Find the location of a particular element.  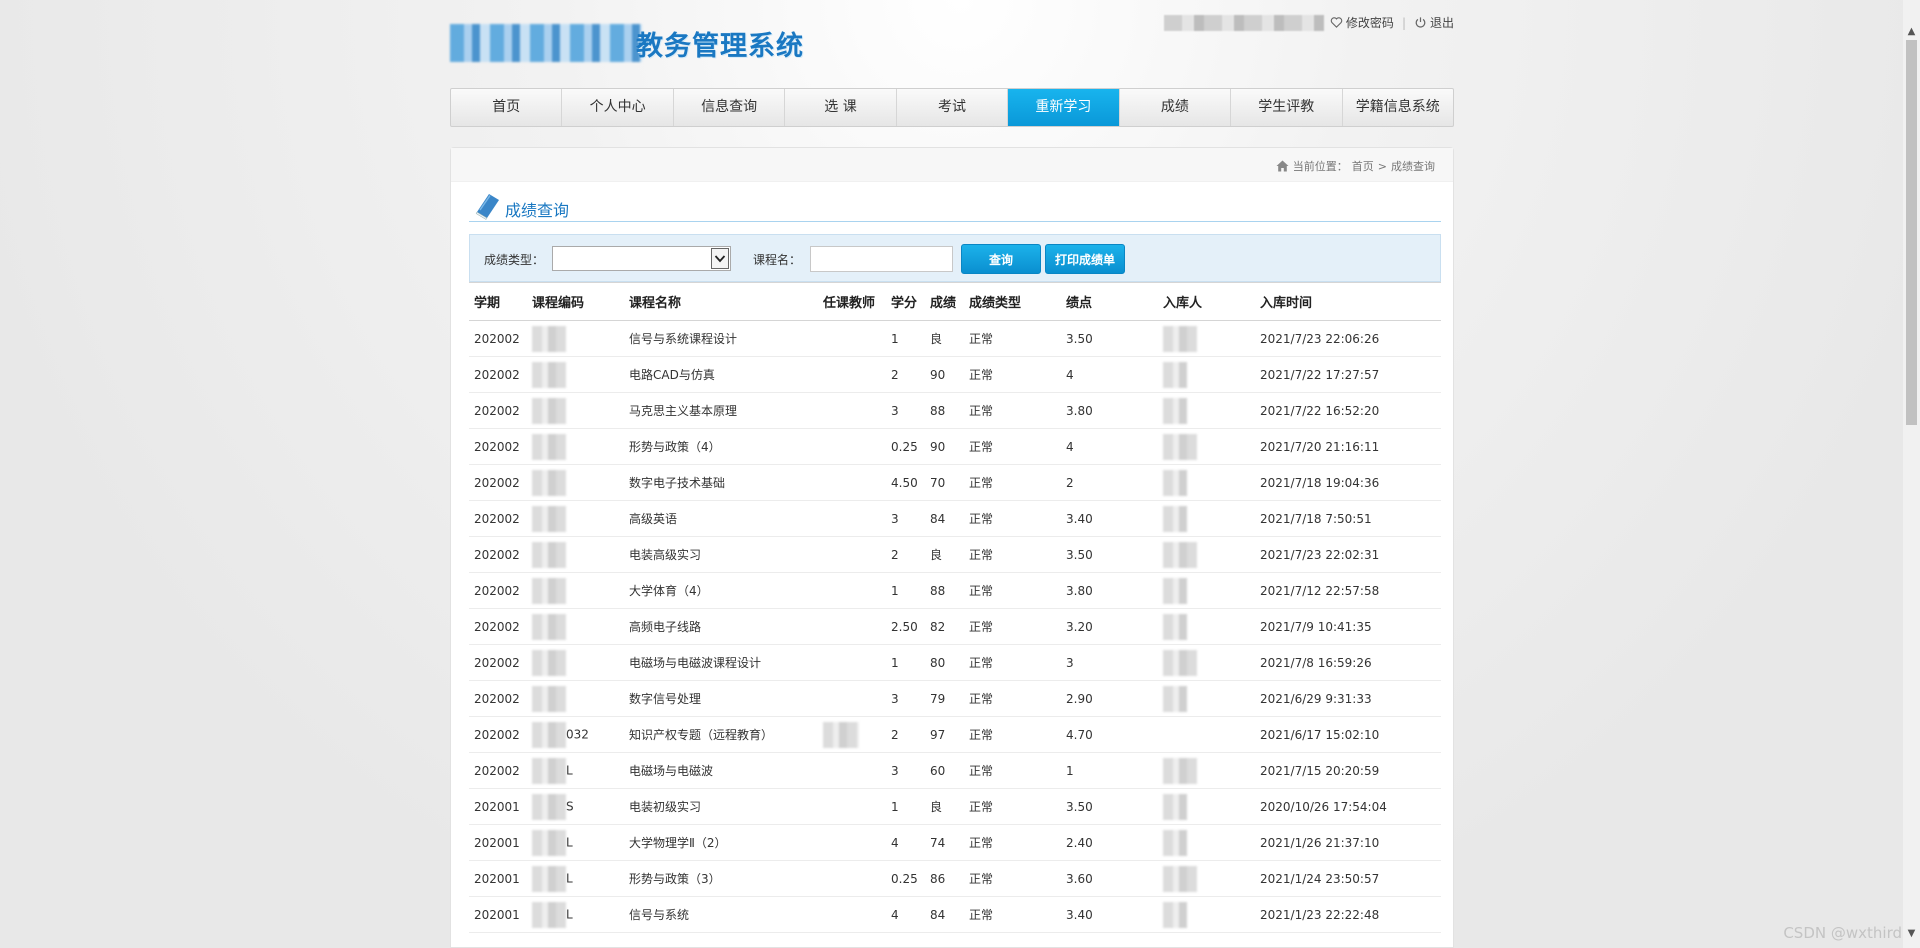

header: 教务管理系统 修改密码 | 退出 is located at coordinates (952, 44).